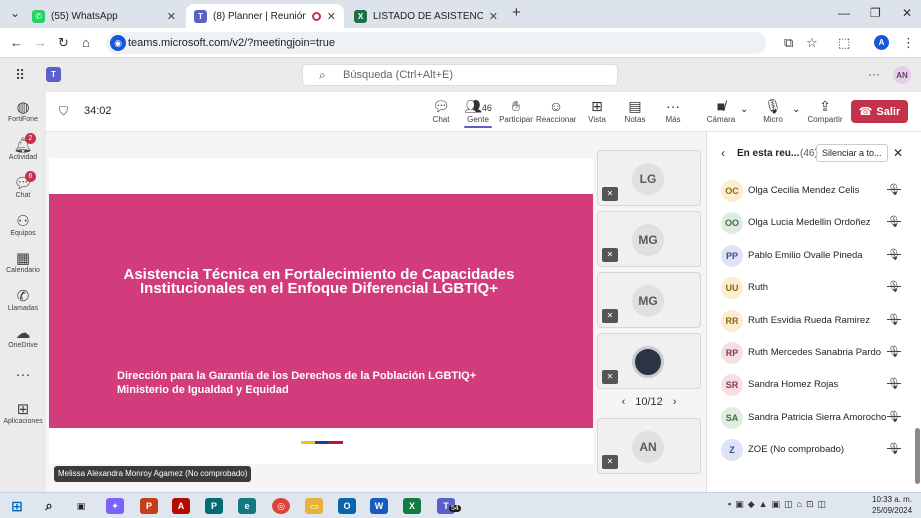 The image size is (921, 518). Describe the element at coordinates (881, 42) in the screenshot. I see `profile-avatar: A` at that location.